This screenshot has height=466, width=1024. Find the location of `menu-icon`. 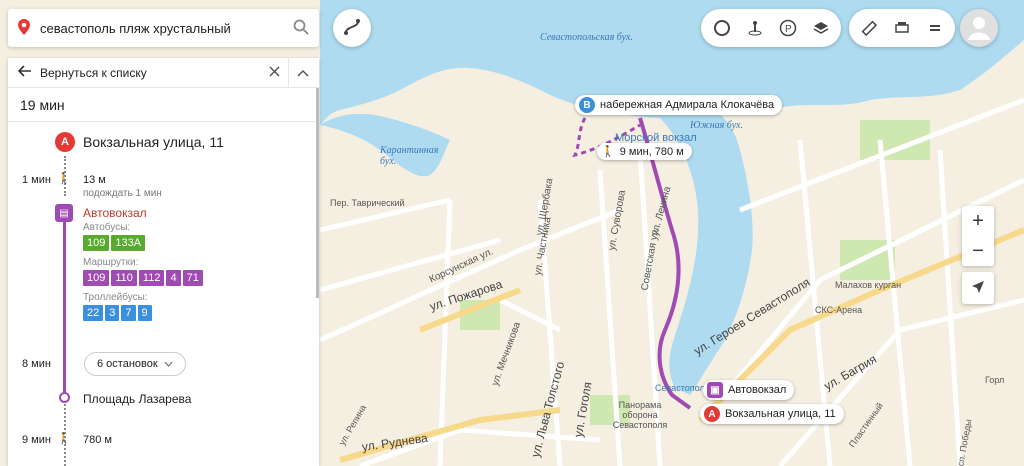

menu-icon is located at coordinates (934, 28).